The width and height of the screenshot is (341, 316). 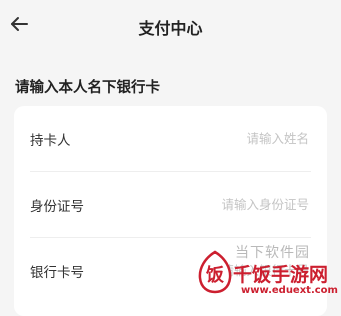 I want to click on watermark-top-text: 当下软件园, so click(x=272, y=253).